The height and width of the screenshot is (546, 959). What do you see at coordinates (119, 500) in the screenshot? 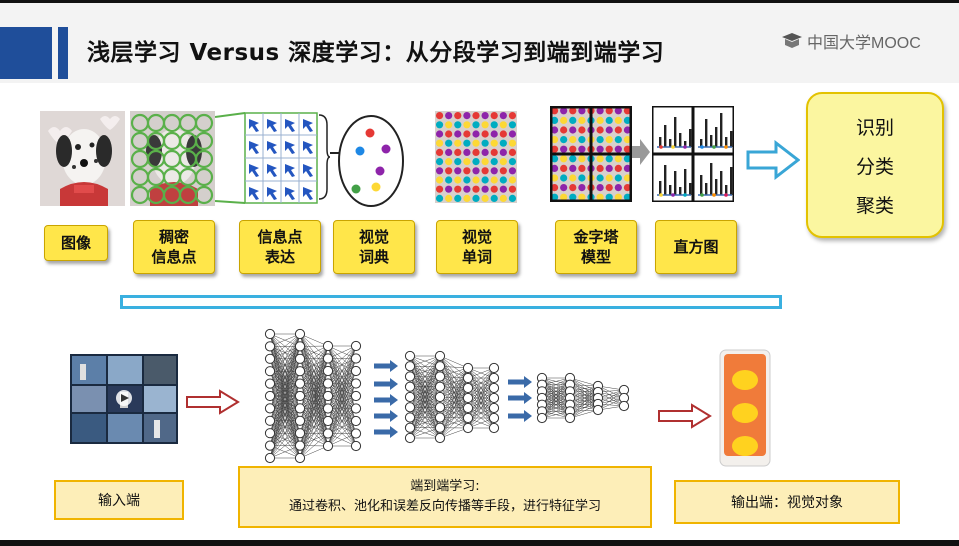
I see `input-end-box: 输入端` at bounding box center [119, 500].